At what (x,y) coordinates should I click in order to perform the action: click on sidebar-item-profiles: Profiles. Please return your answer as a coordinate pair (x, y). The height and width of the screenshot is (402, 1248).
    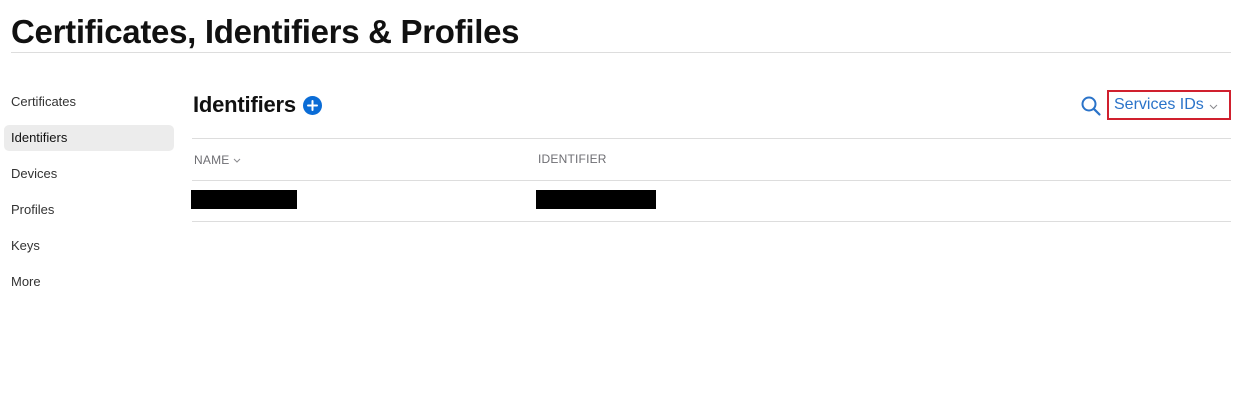
    Looking at the image, I should click on (89, 210).